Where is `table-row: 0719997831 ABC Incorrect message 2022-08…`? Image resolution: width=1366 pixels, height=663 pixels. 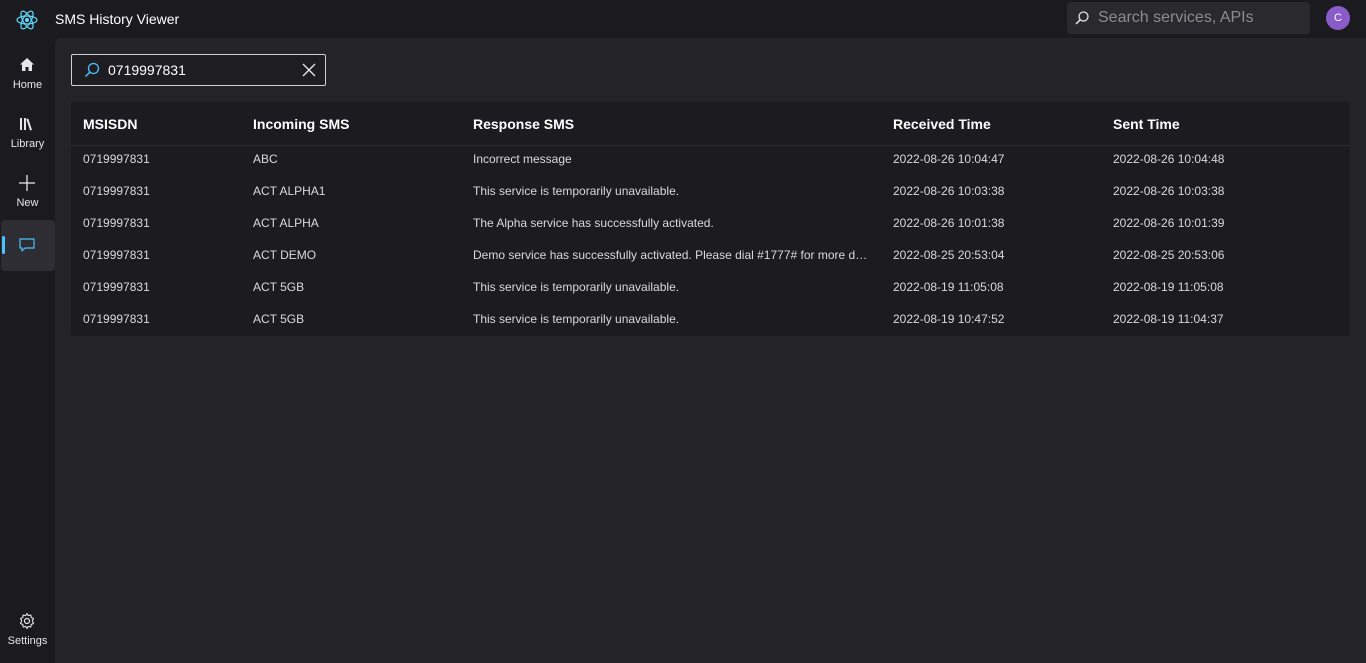 table-row: 0719997831 ABC Incorrect message 2022-08… is located at coordinates (710, 160).